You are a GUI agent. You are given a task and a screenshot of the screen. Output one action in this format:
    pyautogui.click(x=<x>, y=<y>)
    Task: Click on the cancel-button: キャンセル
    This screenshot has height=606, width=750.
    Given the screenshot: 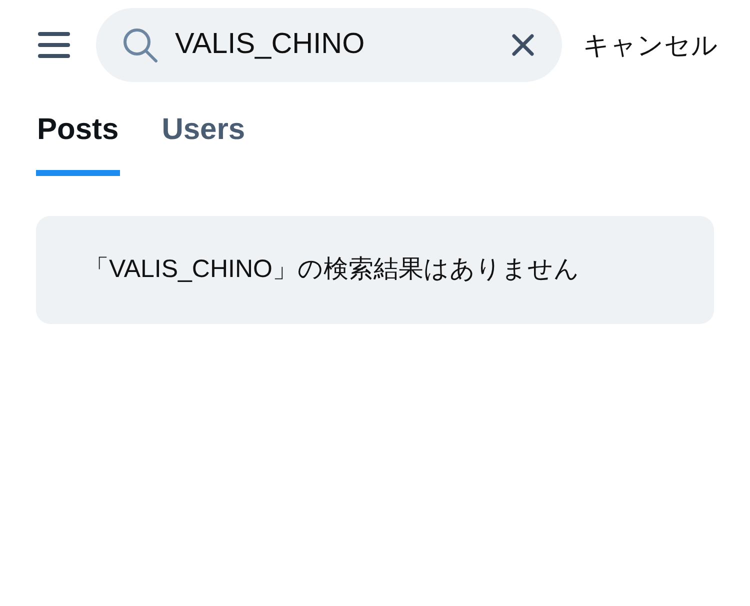 What is the action you would take?
    pyautogui.click(x=650, y=45)
    